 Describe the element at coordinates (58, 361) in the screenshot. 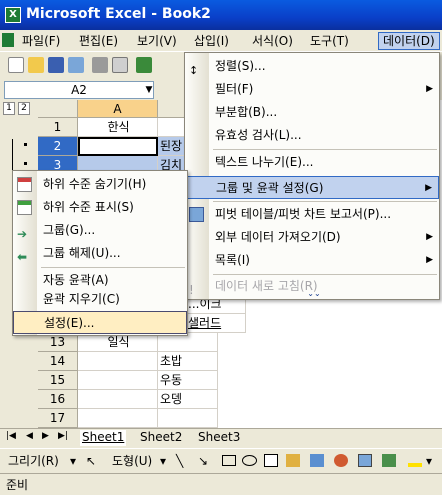

I see `row-header: 14` at that location.